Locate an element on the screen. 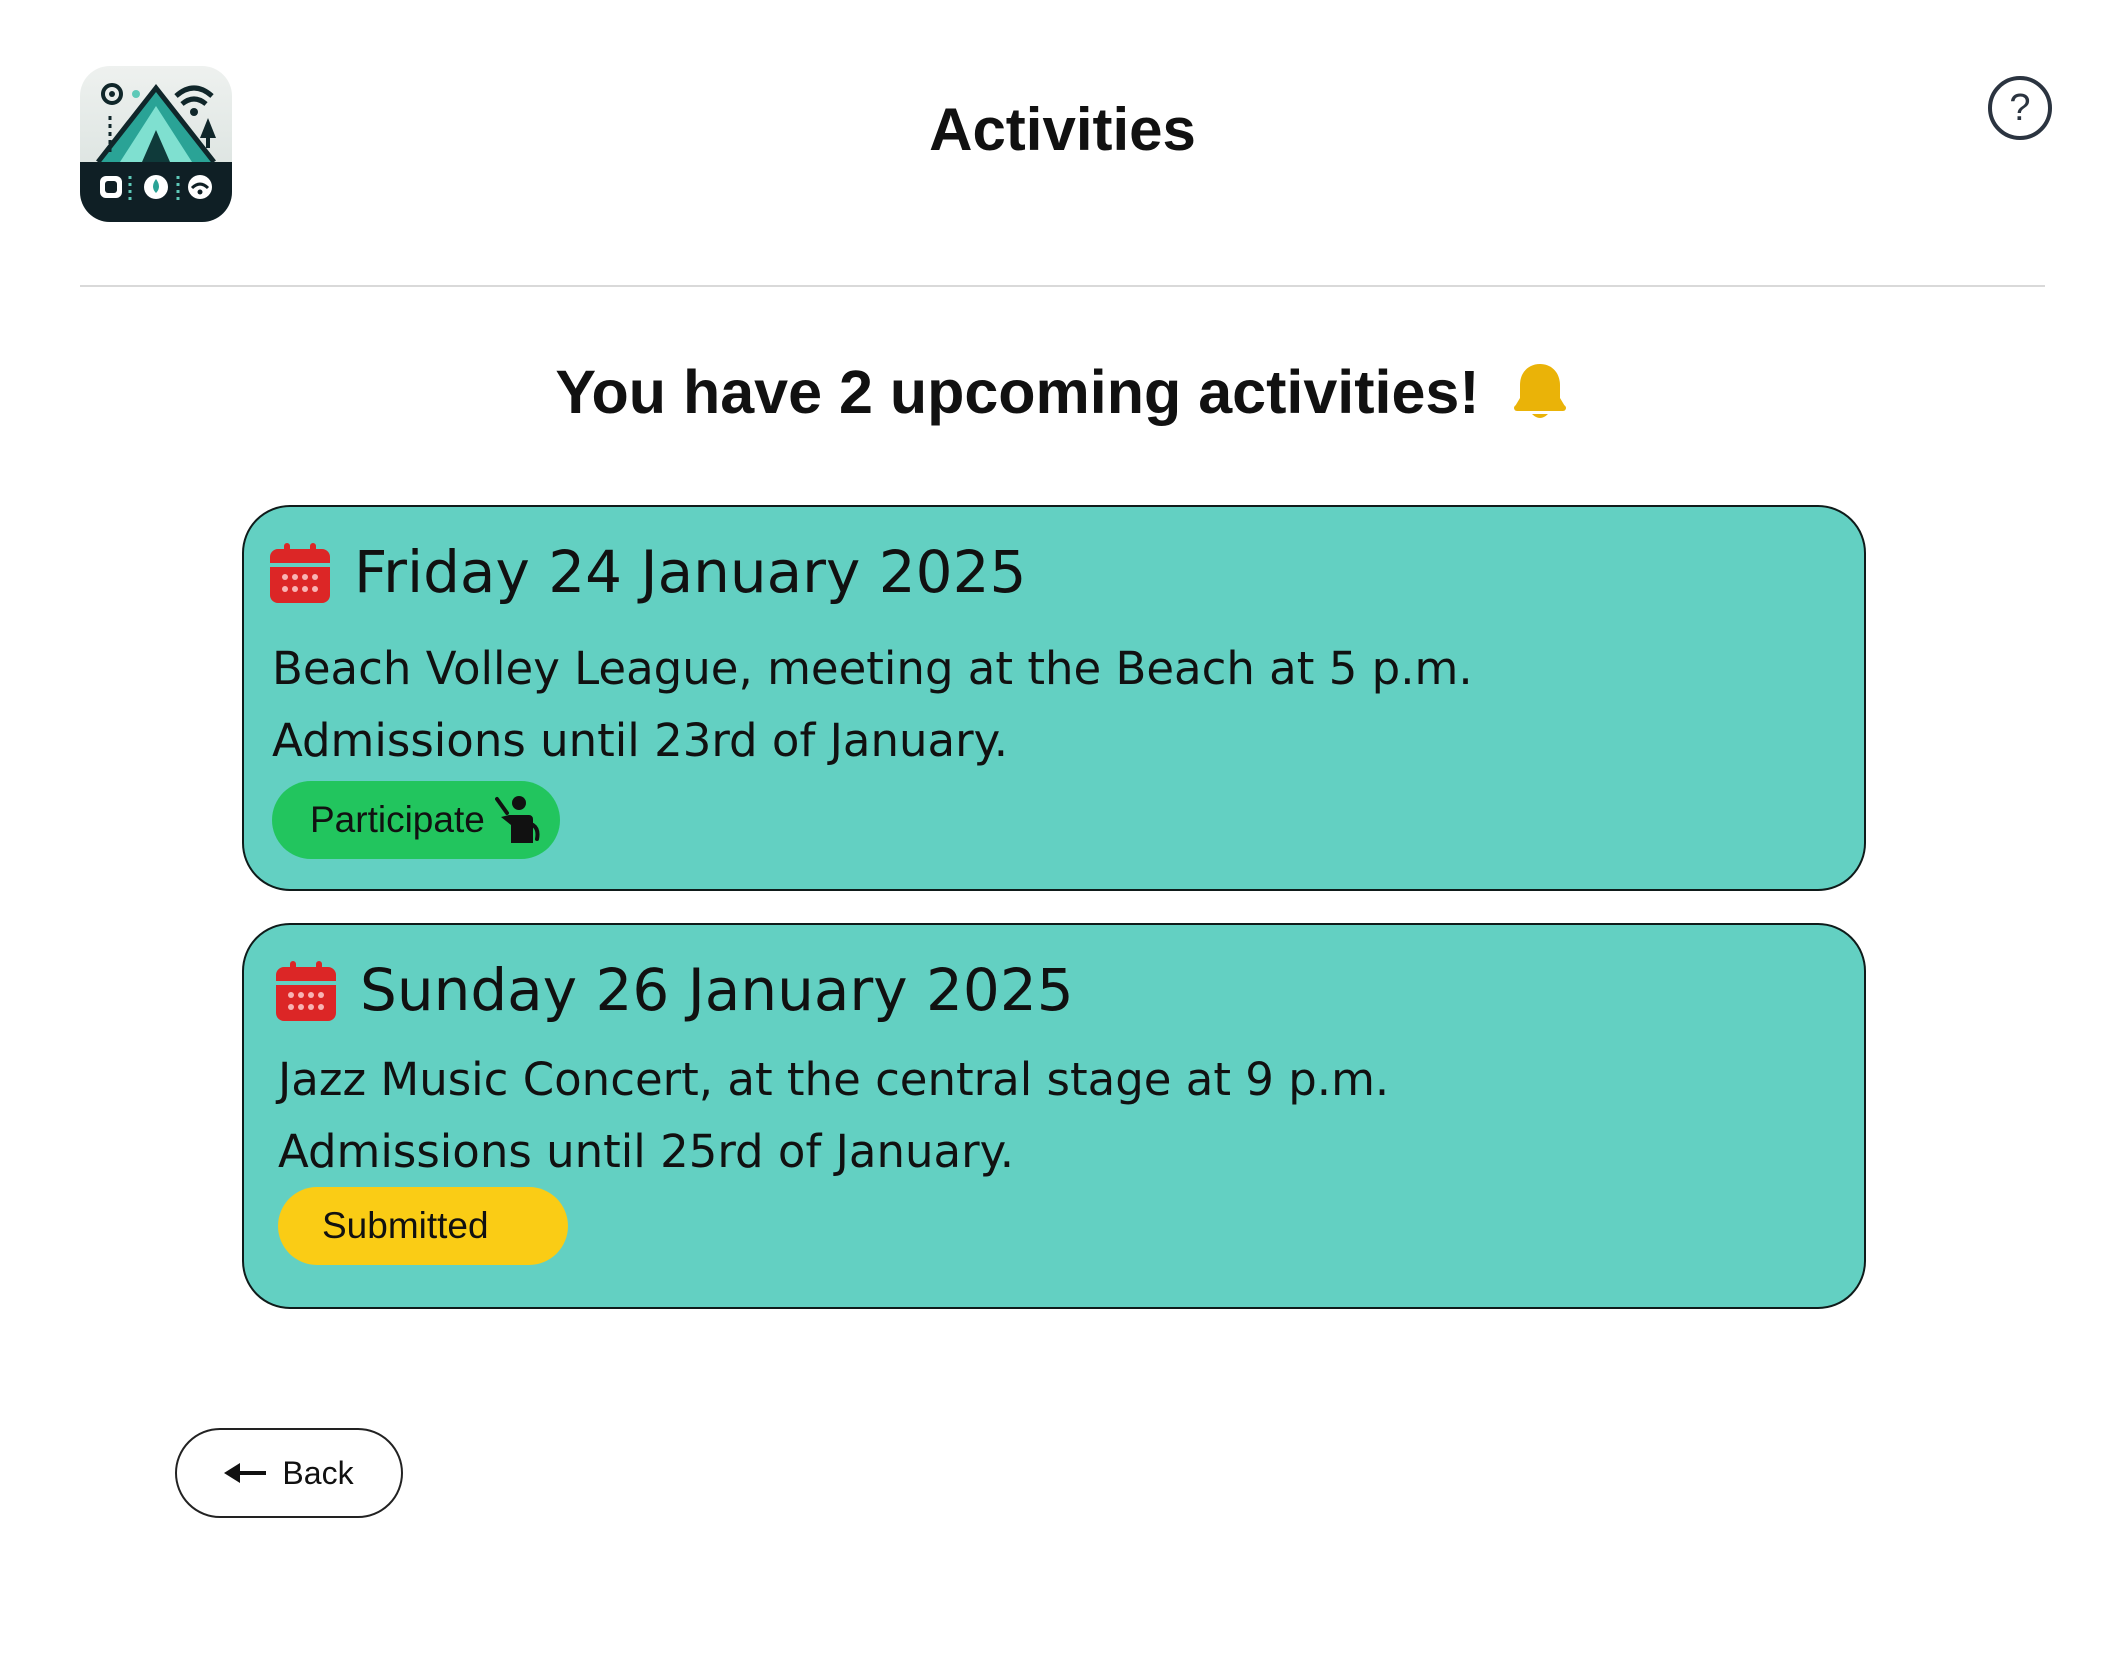 This screenshot has width=2125, height=1675. activity-date-row: Friday 24 January 2025 is located at coordinates (648, 572).